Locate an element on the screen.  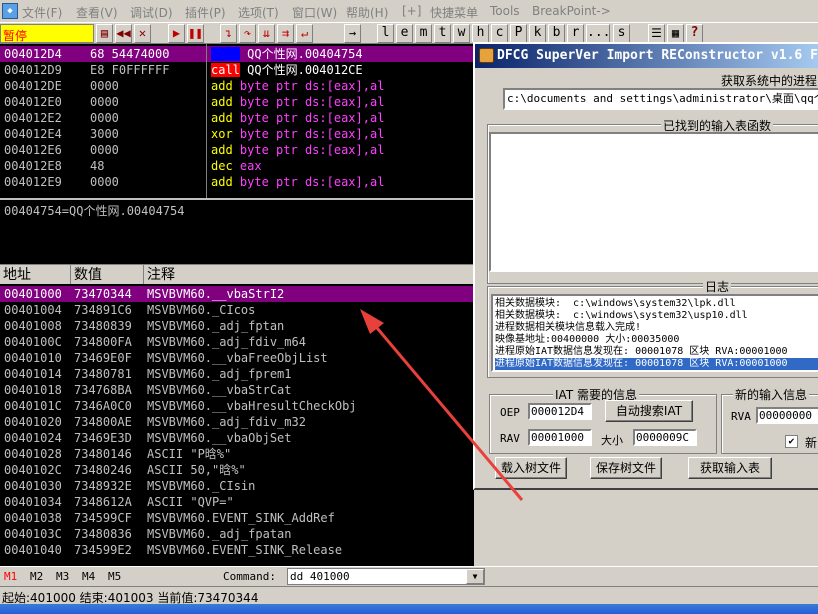
imports-tree is located at coordinates (653, 202).